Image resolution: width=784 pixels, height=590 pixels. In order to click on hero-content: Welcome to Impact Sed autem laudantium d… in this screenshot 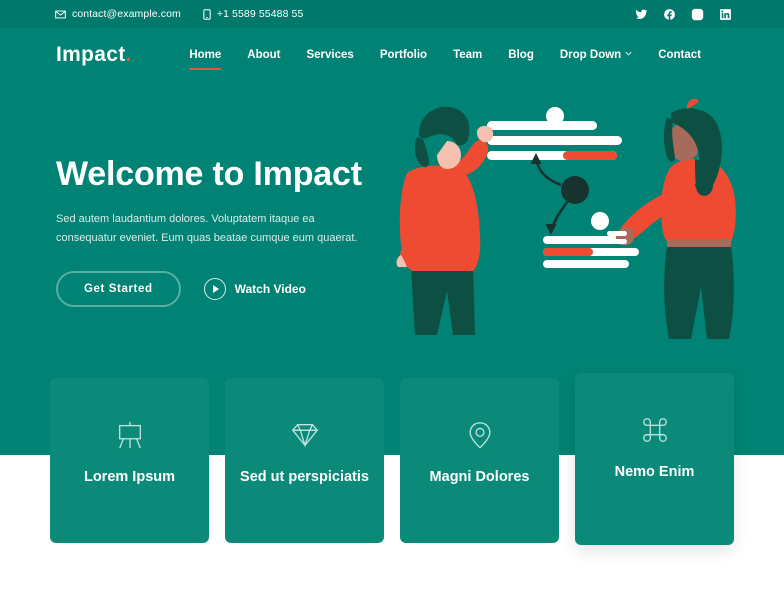, I will do `click(221, 231)`.